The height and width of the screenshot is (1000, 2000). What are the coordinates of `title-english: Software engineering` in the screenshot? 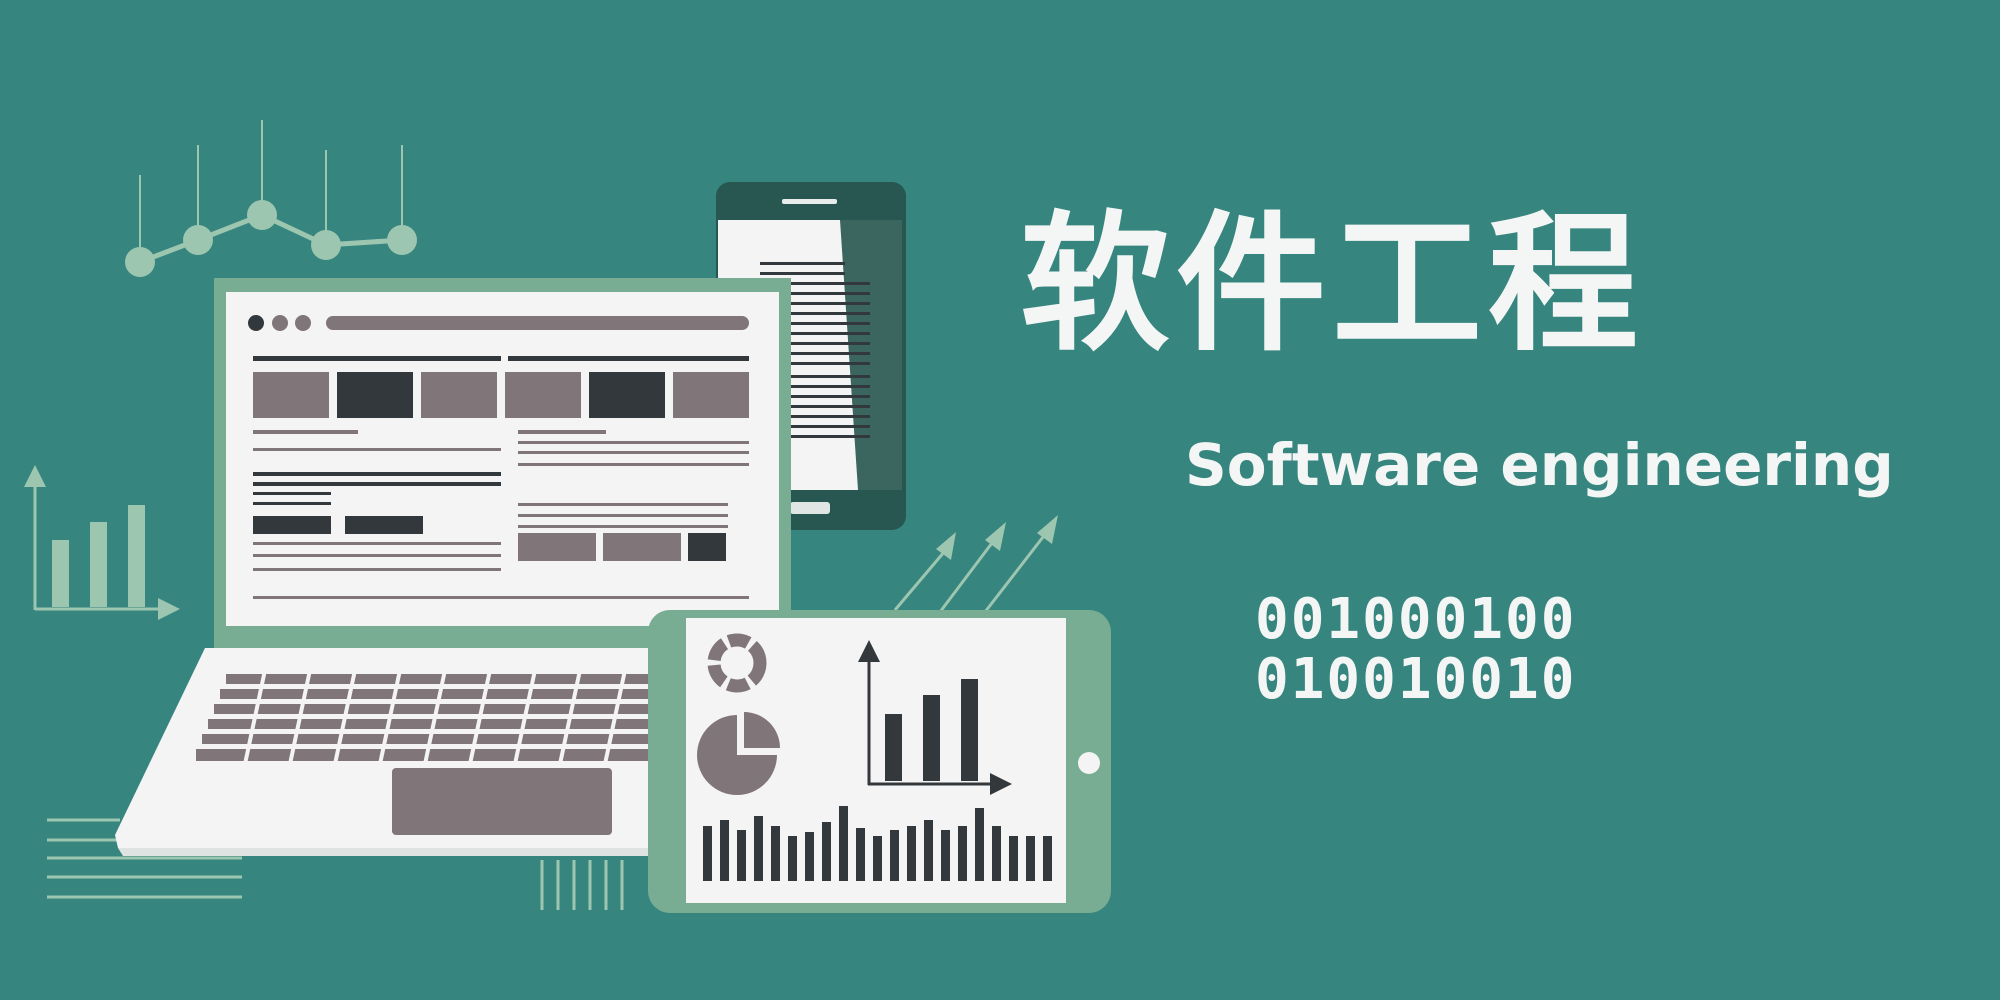 It's located at (1539, 465).